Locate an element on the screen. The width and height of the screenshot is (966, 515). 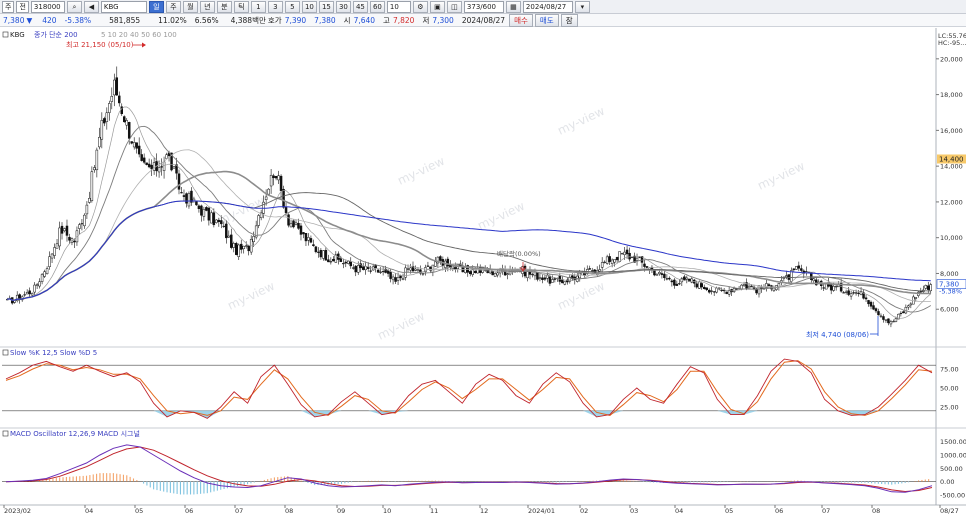
x-tick-label: 10 is located at coordinates (387, 511).